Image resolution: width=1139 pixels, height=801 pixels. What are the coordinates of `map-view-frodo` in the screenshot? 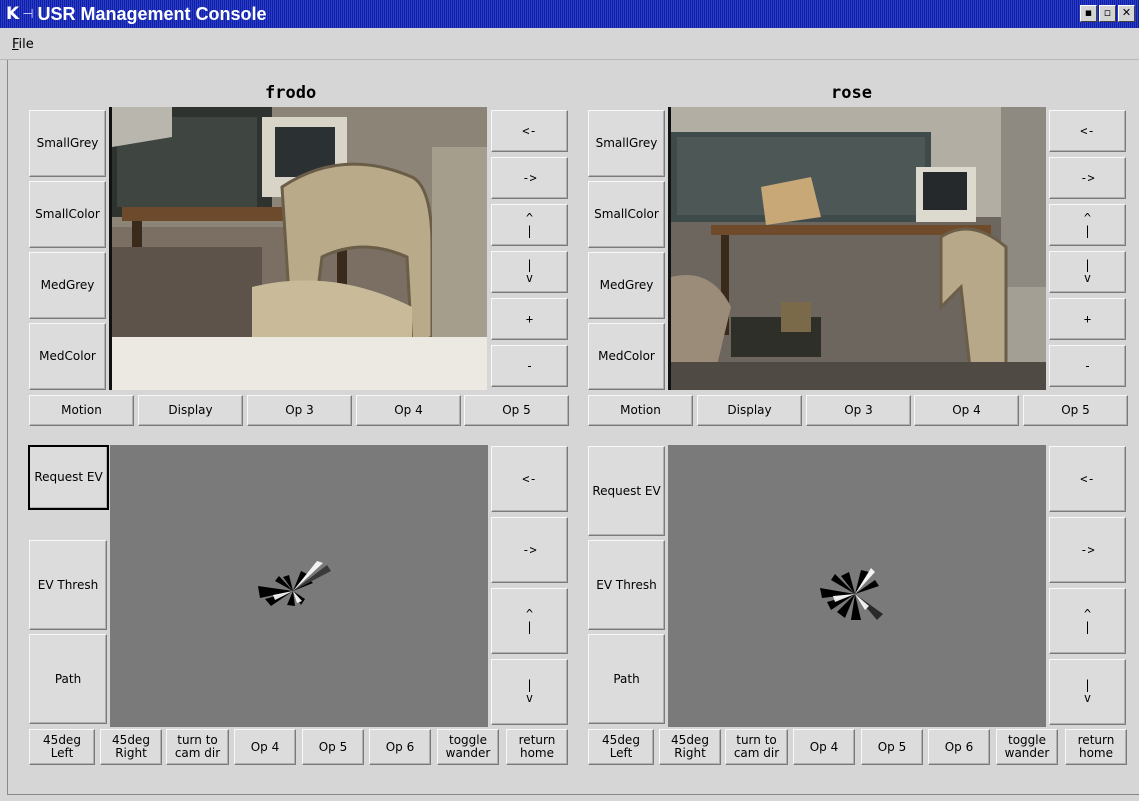 It's located at (299, 586).